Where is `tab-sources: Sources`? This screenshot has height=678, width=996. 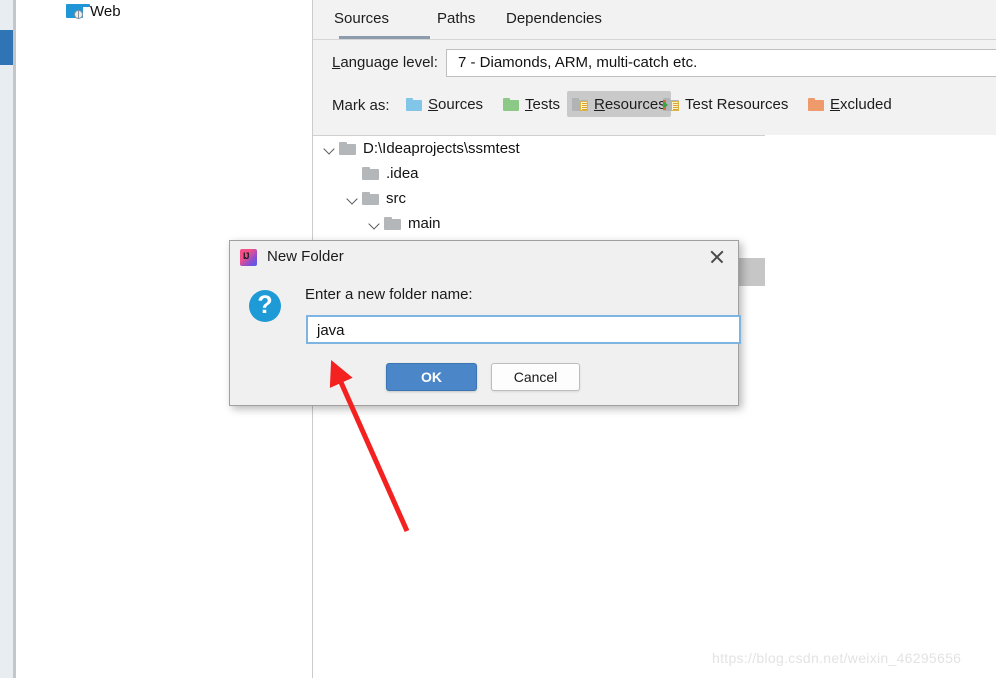 tab-sources: Sources is located at coordinates (361, 19).